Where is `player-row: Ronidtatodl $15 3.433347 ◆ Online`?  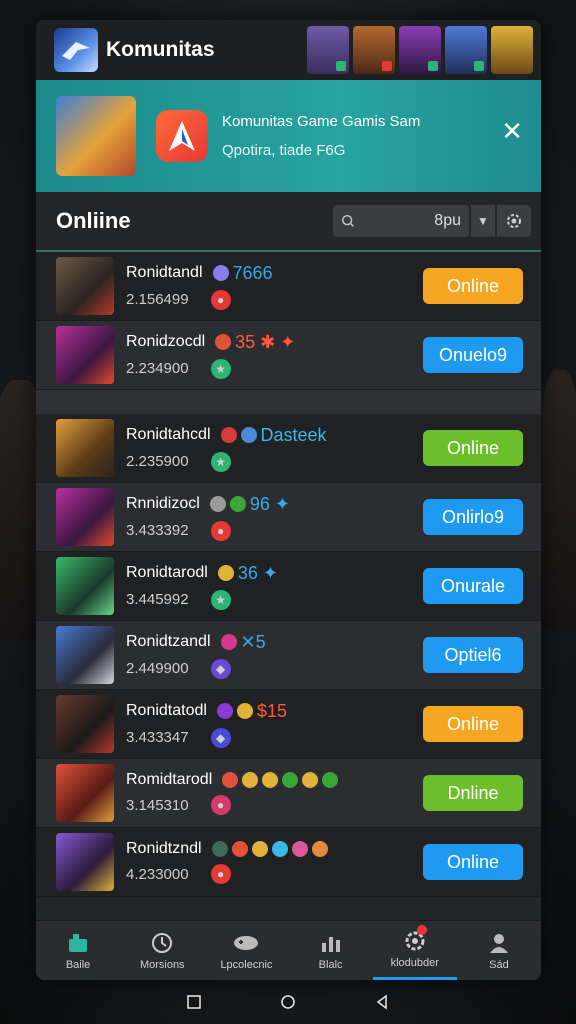 player-row: Ronidtatodl $15 3.433347 ◆ Online is located at coordinates (288, 724).